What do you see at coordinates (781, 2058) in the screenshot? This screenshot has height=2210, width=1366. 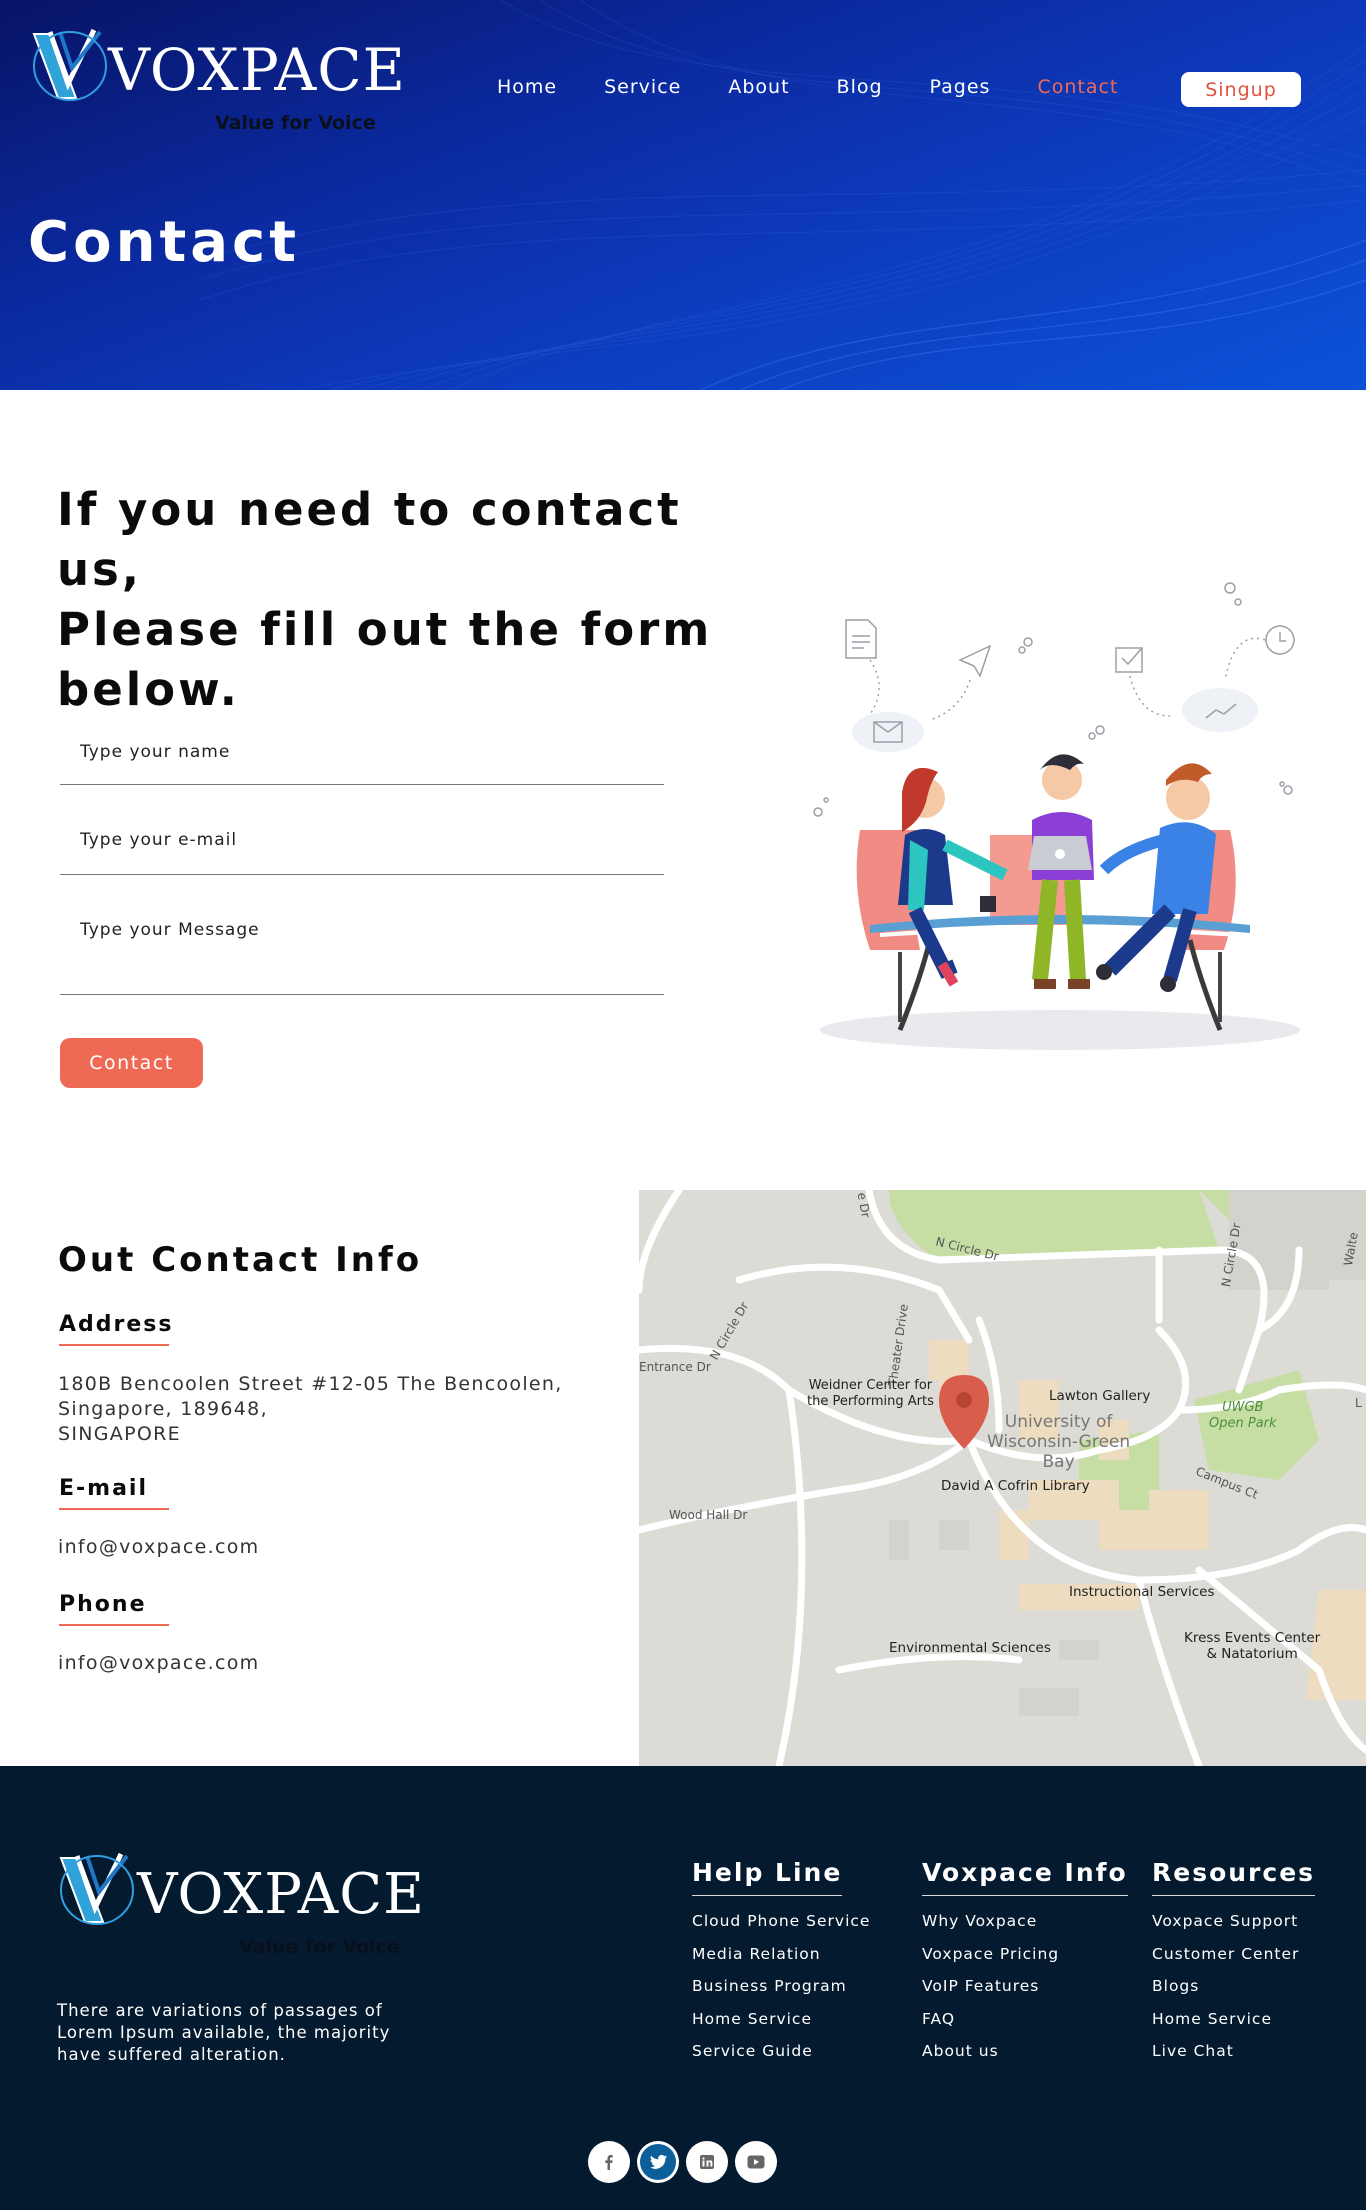 I see `footer-link: Service Guide` at bounding box center [781, 2058].